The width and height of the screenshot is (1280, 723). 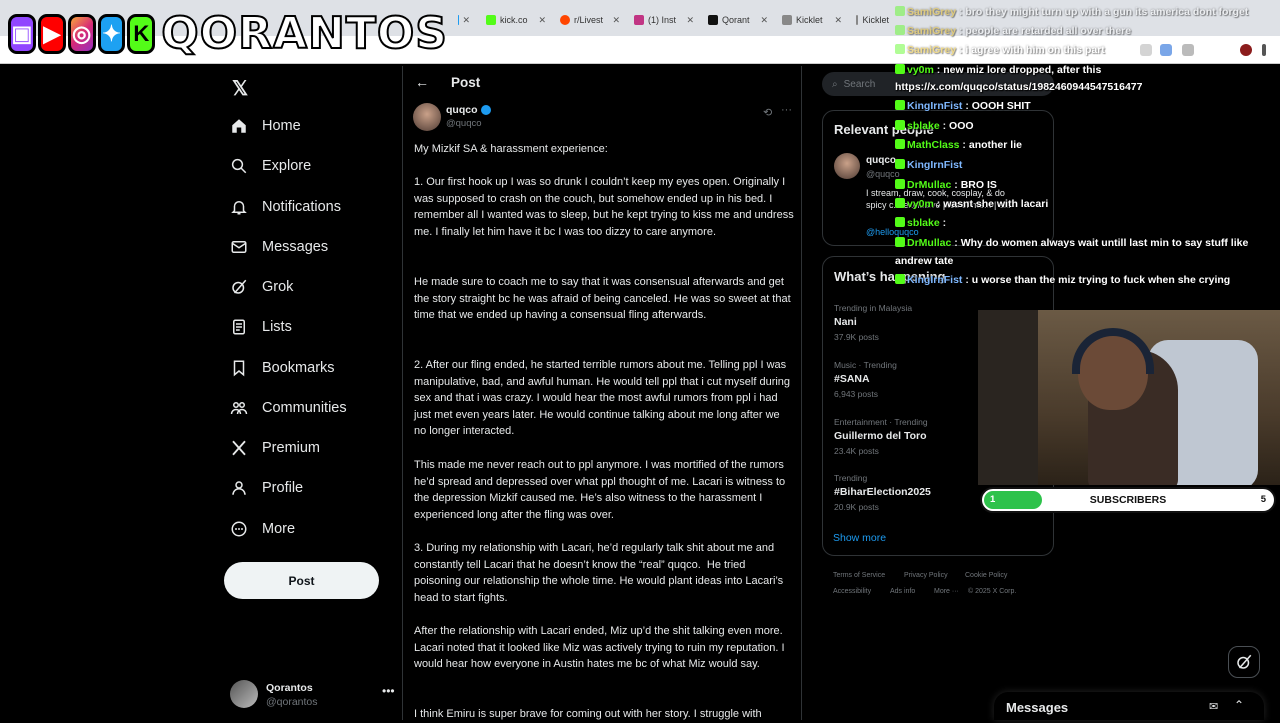 What do you see at coordinates (286, 166) in the screenshot?
I see `nav-label: Explore` at bounding box center [286, 166].